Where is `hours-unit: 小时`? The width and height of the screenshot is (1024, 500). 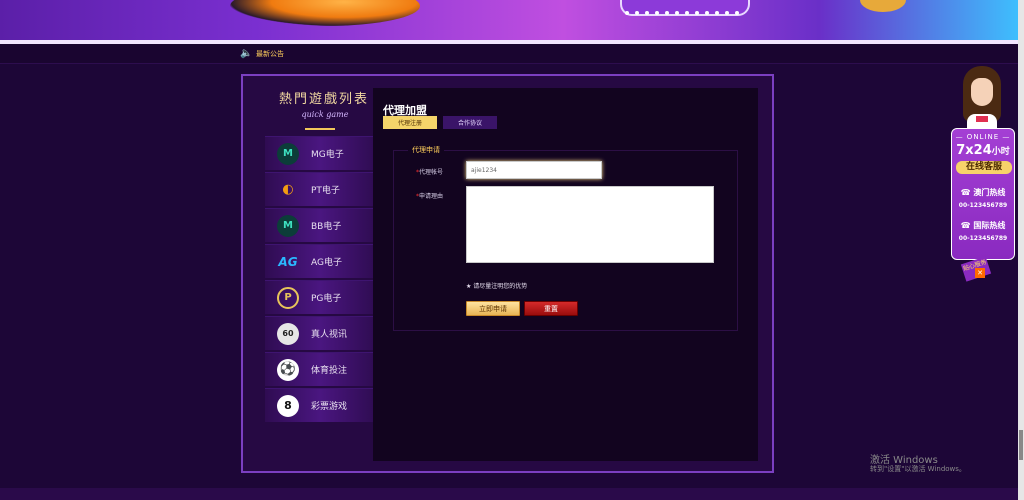
hours-unit: 小时 is located at coordinates (1000, 152).